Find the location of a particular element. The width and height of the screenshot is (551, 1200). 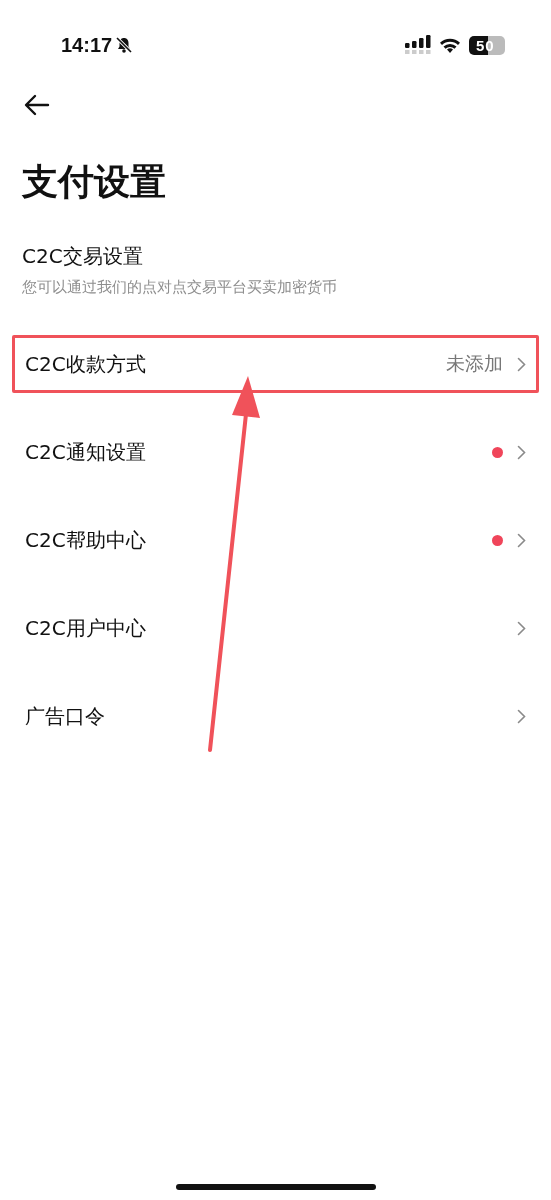

settings-row: C2C收款方式 未添加 is located at coordinates (275, 364).